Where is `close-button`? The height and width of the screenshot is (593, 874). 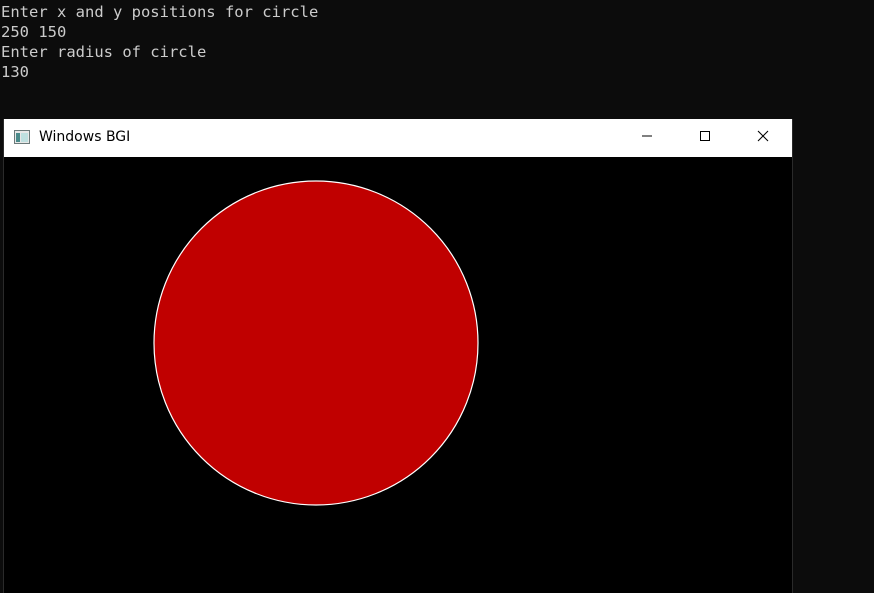 close-button is located at coordinates (763, 138).